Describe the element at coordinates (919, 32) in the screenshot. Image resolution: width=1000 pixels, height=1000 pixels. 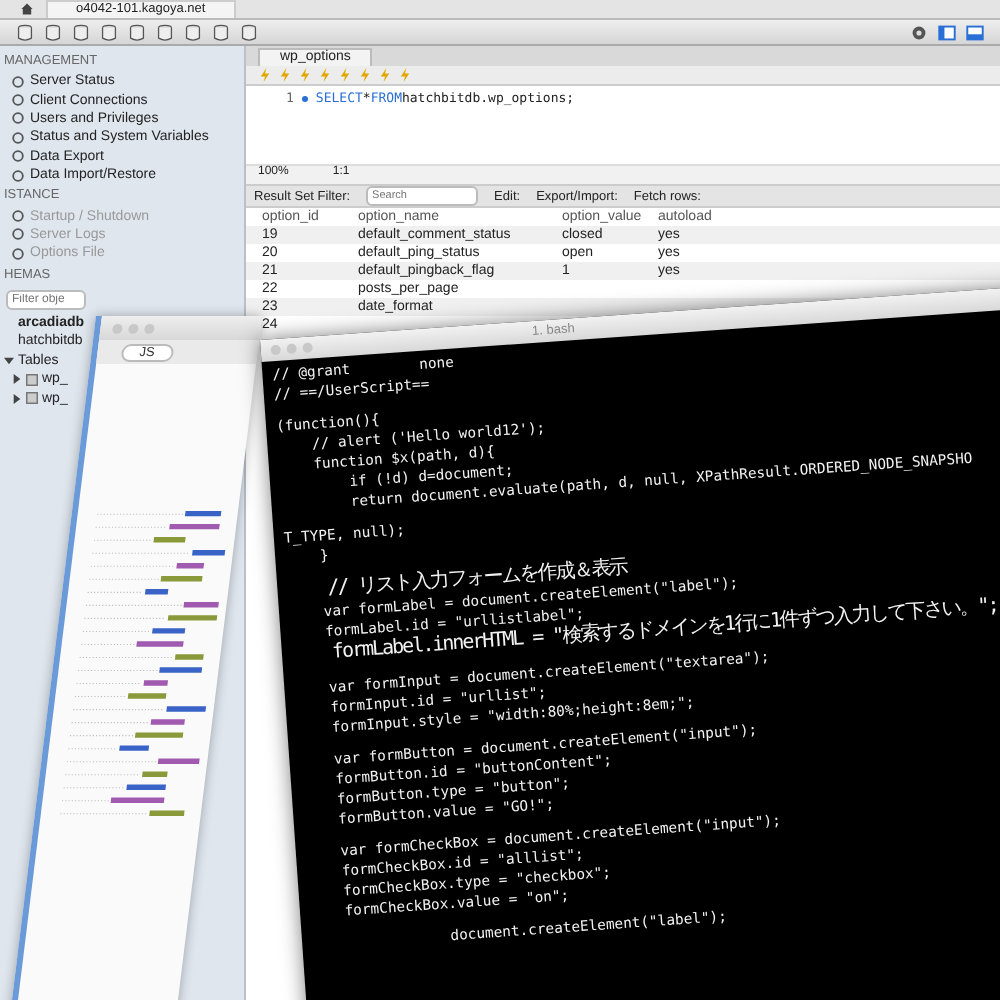
I see `settings-icon` at that location.